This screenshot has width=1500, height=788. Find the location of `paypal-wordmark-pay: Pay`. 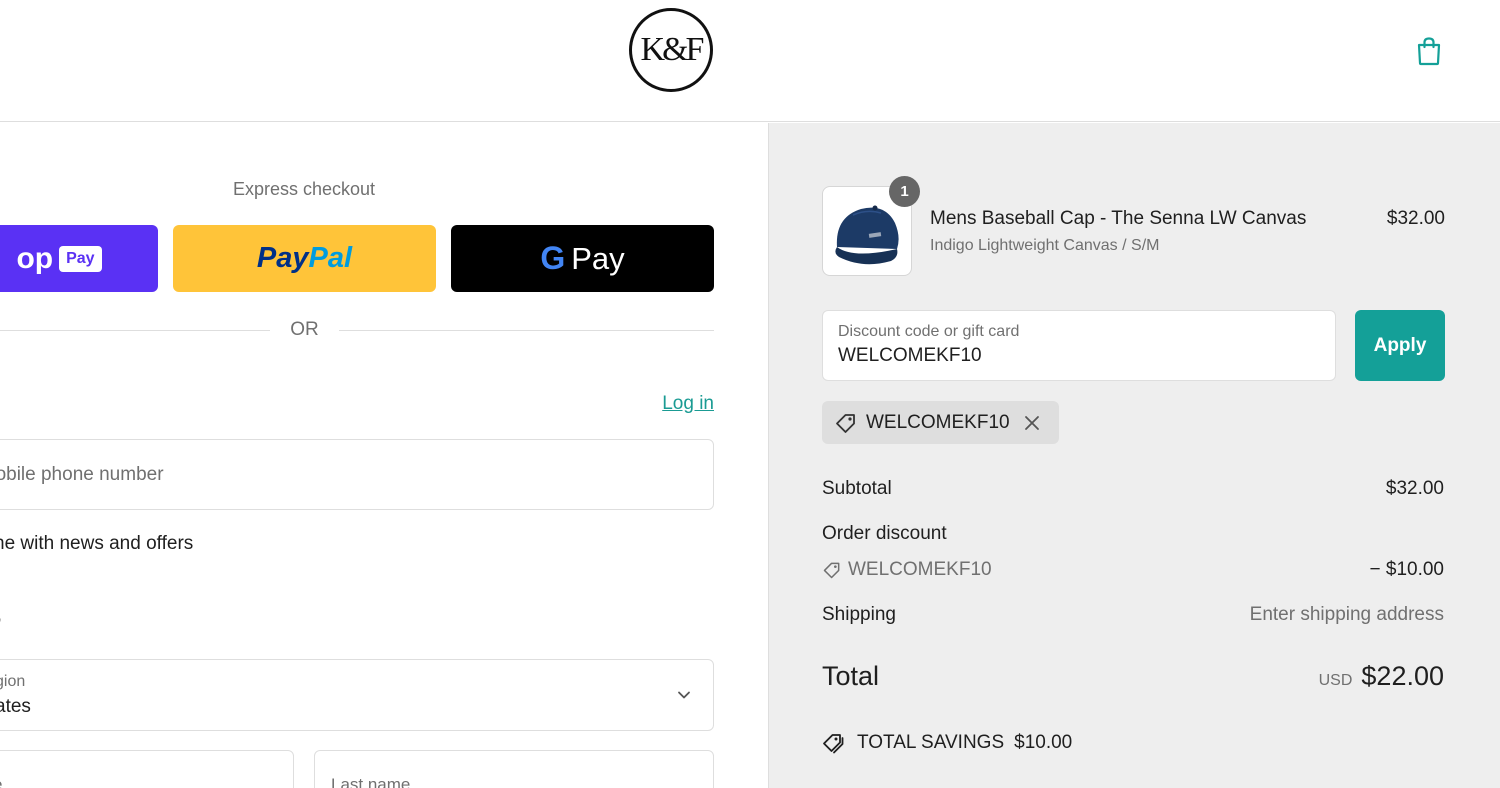

paypal-wordmark-pay: Pay is located at coordinates (282, 258).